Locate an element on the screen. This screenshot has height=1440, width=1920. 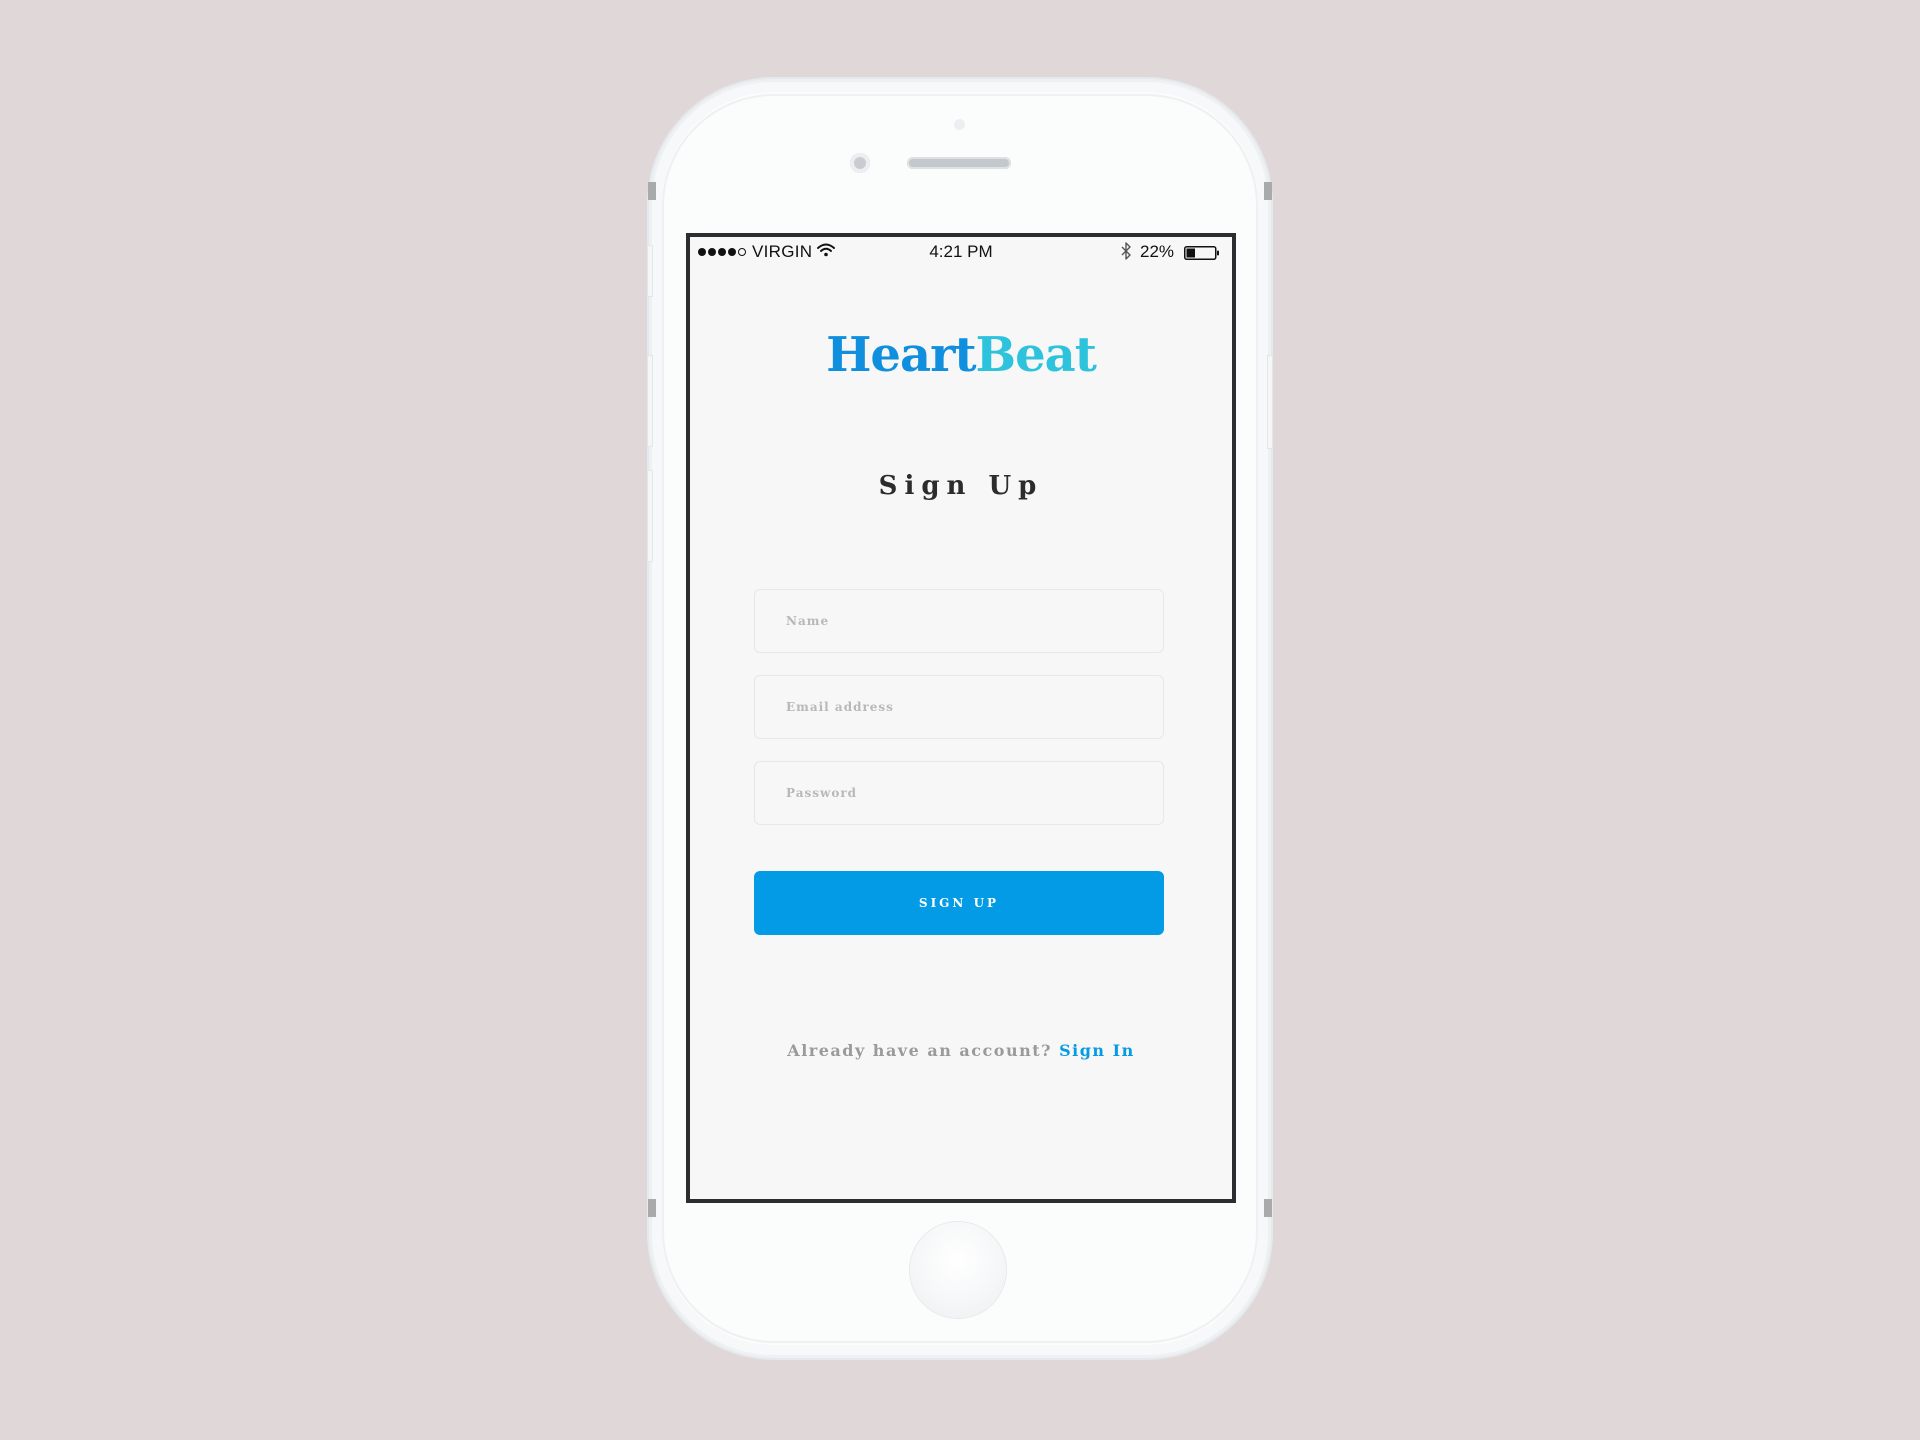
password-field is located at coordinates (959, 793).